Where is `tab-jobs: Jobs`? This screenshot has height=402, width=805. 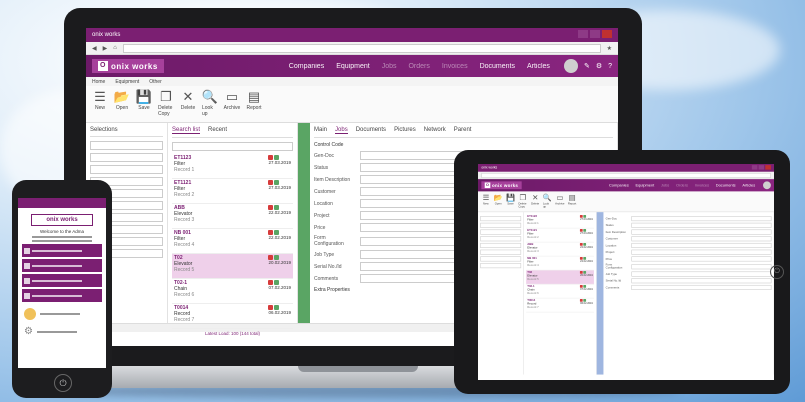
tab-jobs: Jobs is located at coordinates (341, 130).